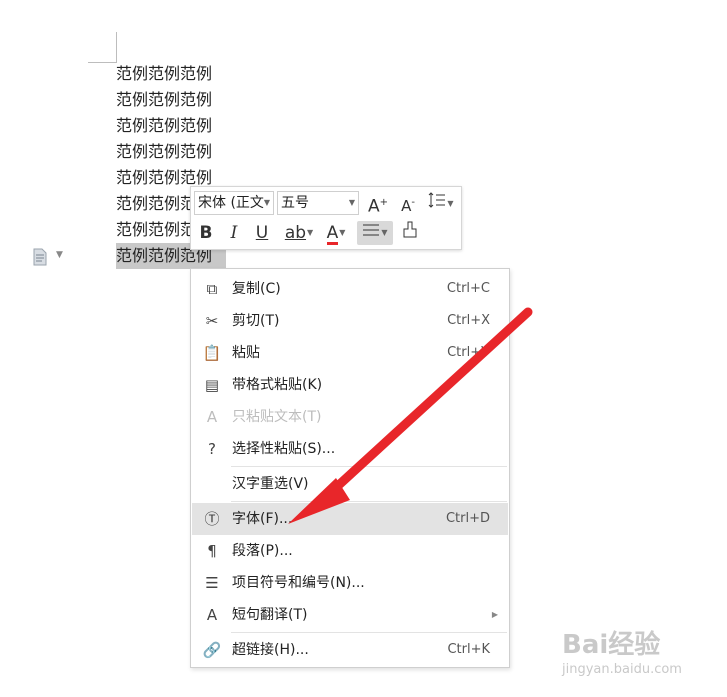 Image resolution: width=727 pixels, height=697 pixels. Describe the element at coordinates (611, 645) in the screenshot. I see `watermark-brand: Bai经验` at that location.